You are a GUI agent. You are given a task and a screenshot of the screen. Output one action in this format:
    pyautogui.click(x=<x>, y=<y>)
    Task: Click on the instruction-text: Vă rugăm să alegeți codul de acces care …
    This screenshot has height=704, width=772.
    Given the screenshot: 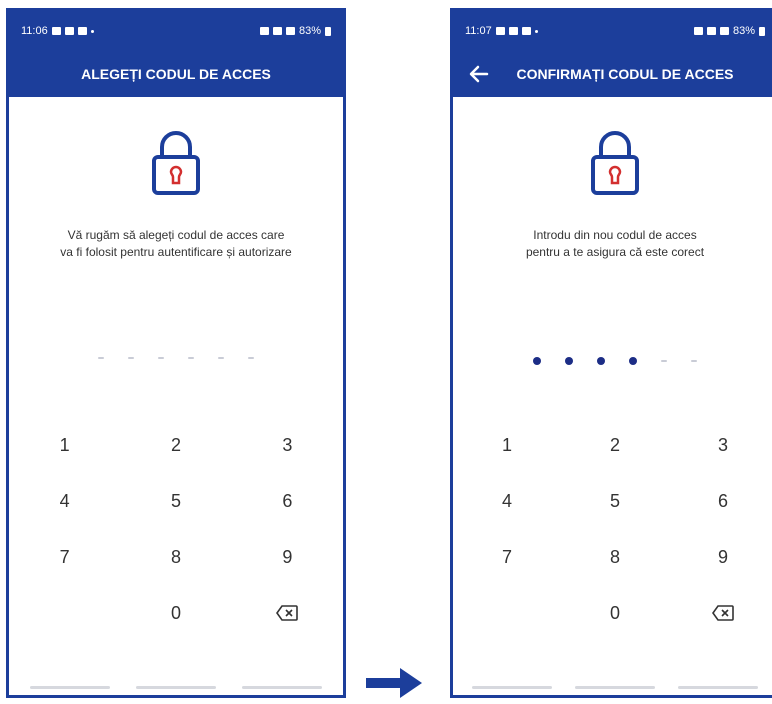 What is the action you would take?
    pyautogui.click(x=176, y=244)
    